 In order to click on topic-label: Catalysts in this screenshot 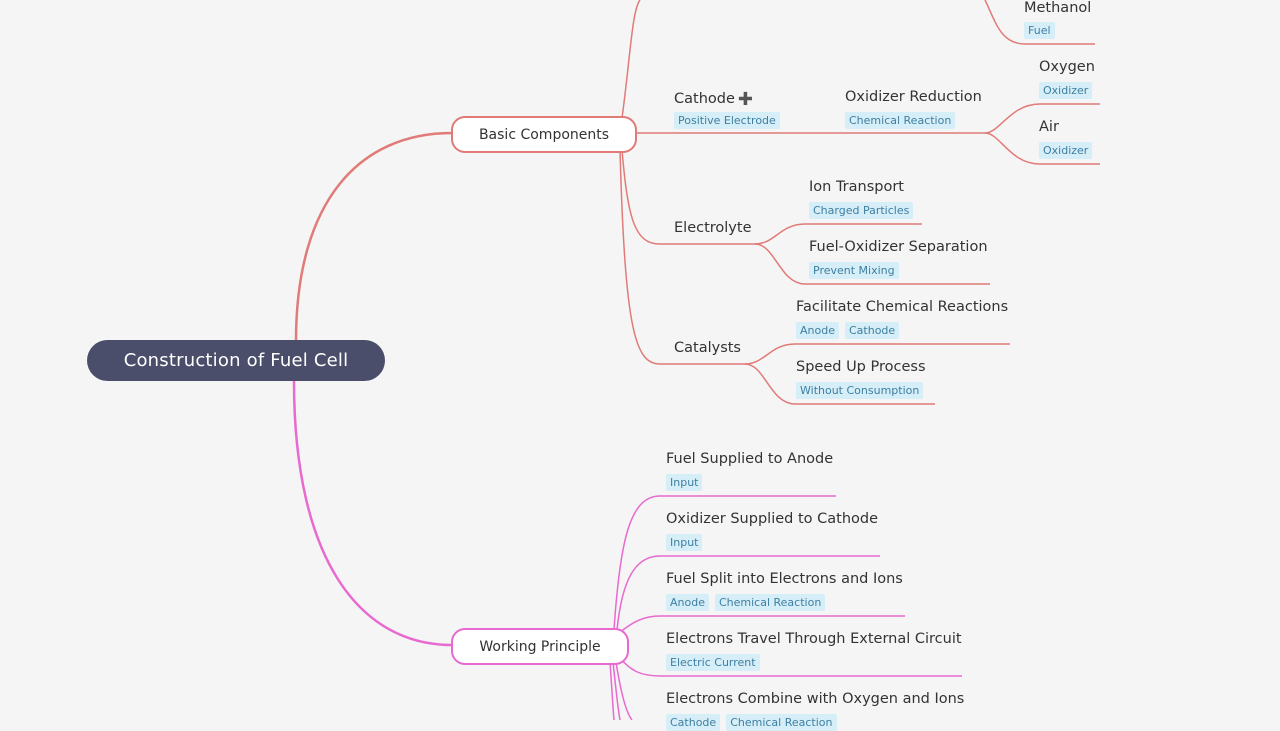, I will do `click(707, 348)`.